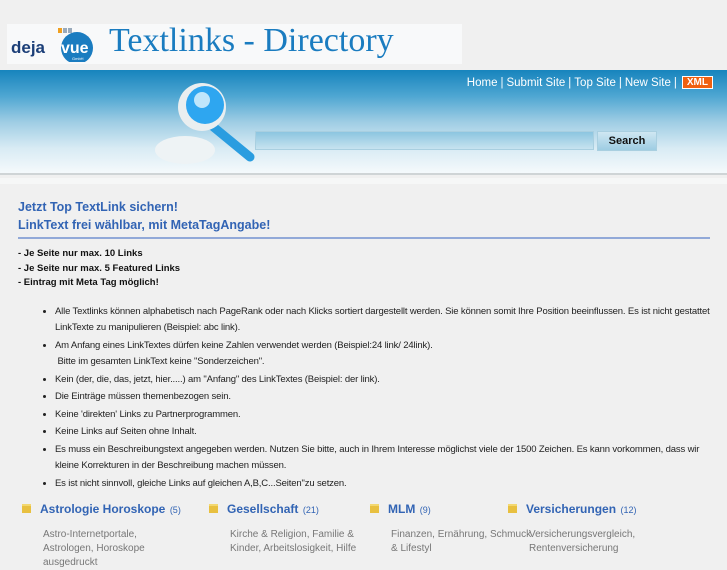 The width and height of the screenshot is (727, 570). I want to click on search-button: Search, so click(627, 141).